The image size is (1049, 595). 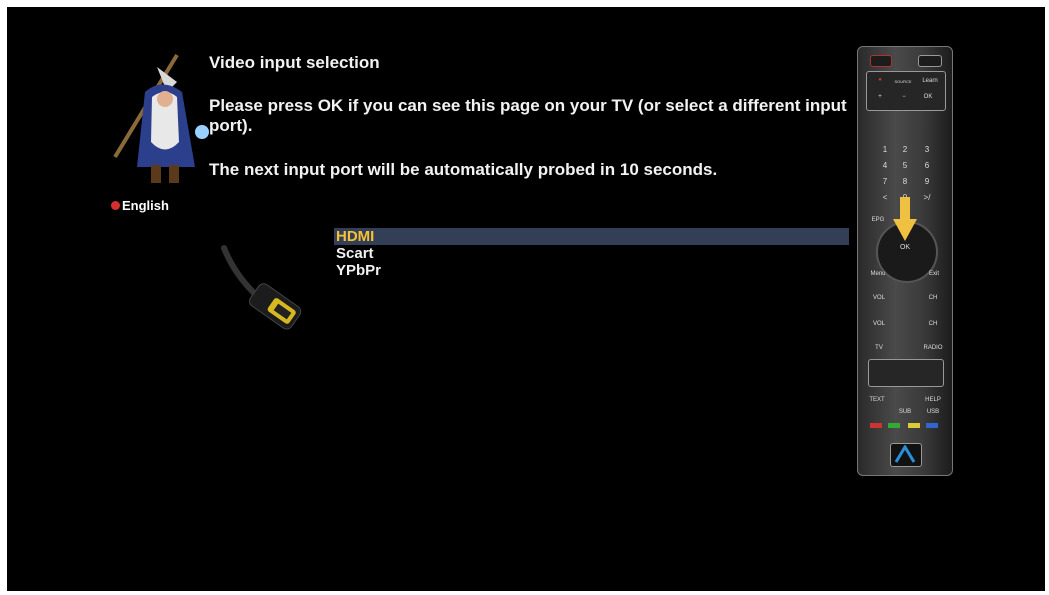 I want to click on input-option-ypbpr: YPbPr, so click(x=591, y=270).